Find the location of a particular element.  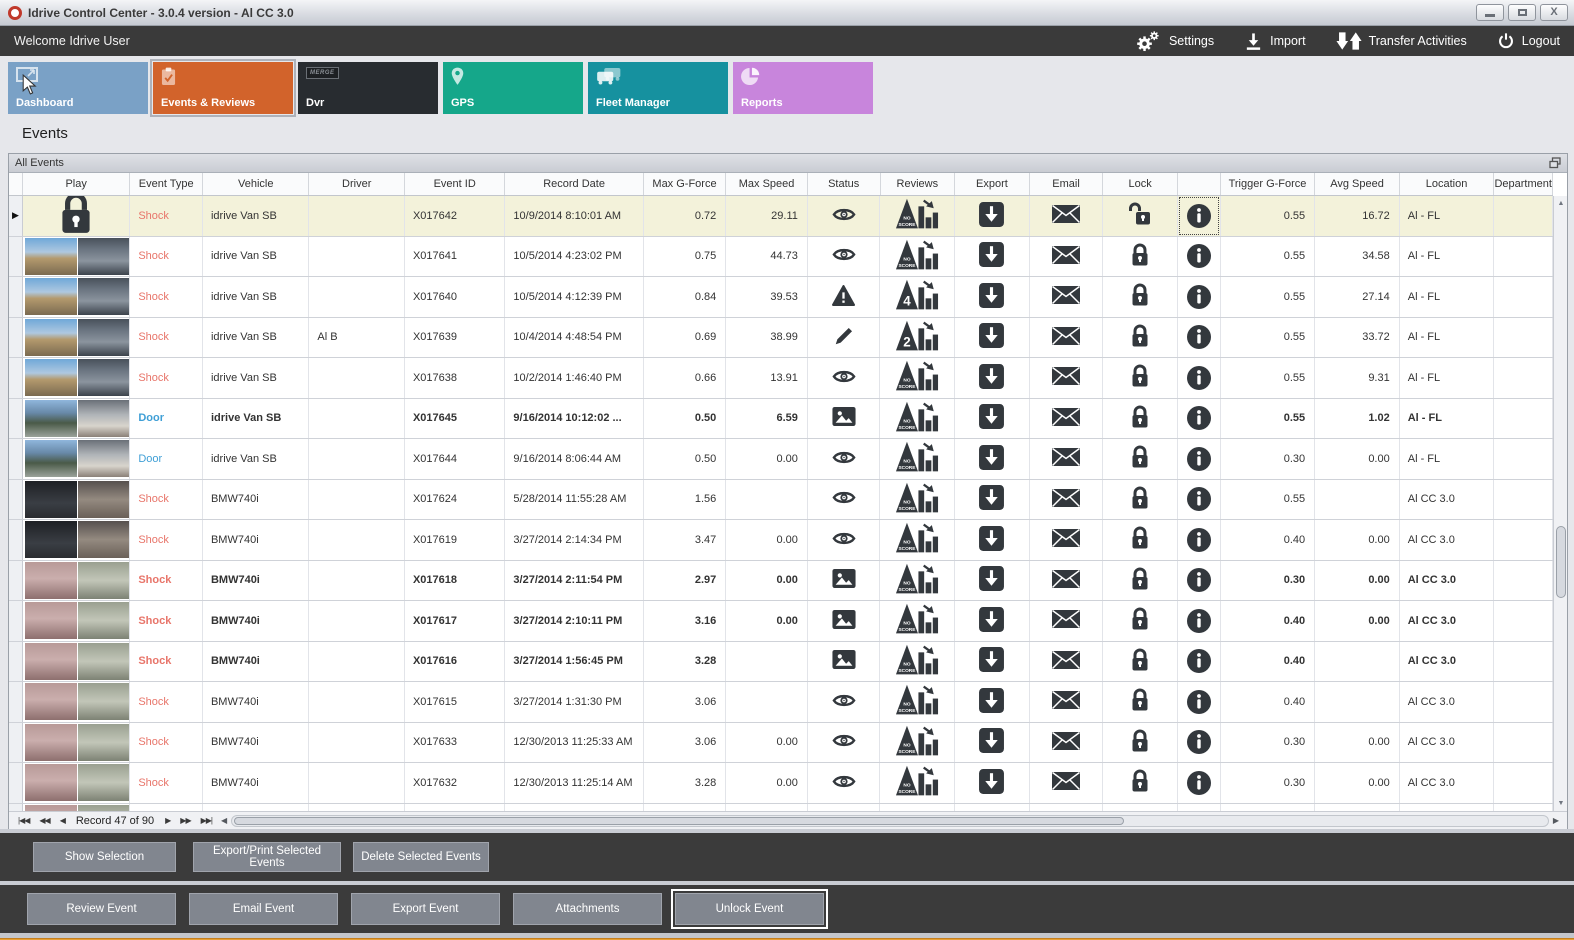

tile-events-reviews: Events & Reviews is located at coordinates (223, 88).